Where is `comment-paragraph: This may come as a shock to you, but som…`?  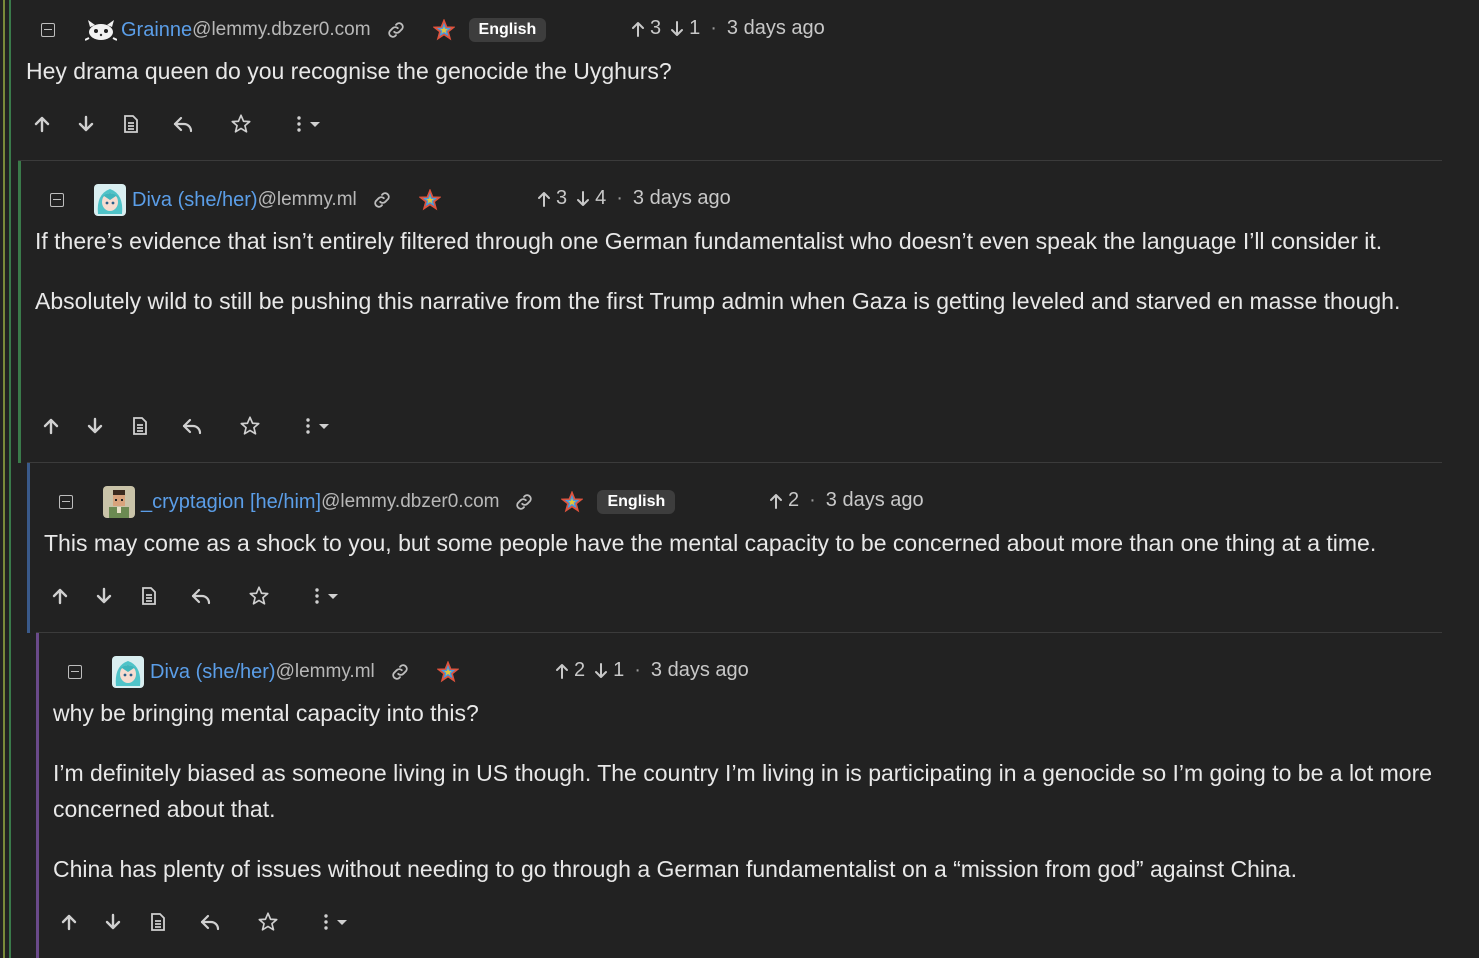
comment-paragraph: This may come as a shock to you, but som… is located at coordinates (710, 543).